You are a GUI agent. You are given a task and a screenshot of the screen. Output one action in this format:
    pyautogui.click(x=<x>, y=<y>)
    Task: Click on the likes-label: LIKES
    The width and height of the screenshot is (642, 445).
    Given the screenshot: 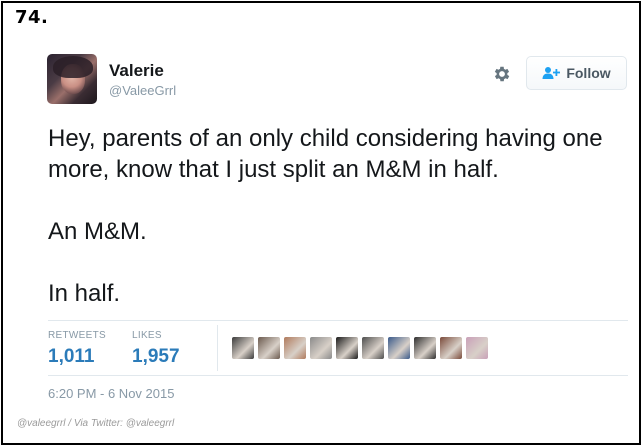 What is the action you would take?
    pyautogui.click(x=147, y=335)
    